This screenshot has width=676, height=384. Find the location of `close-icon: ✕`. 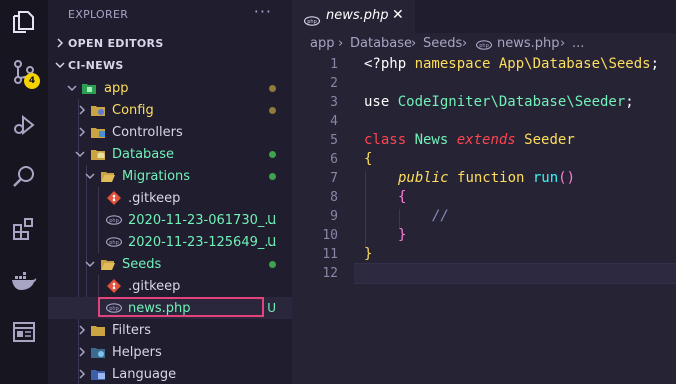

close-icon: ✕ is located at coordinates (398, 15).